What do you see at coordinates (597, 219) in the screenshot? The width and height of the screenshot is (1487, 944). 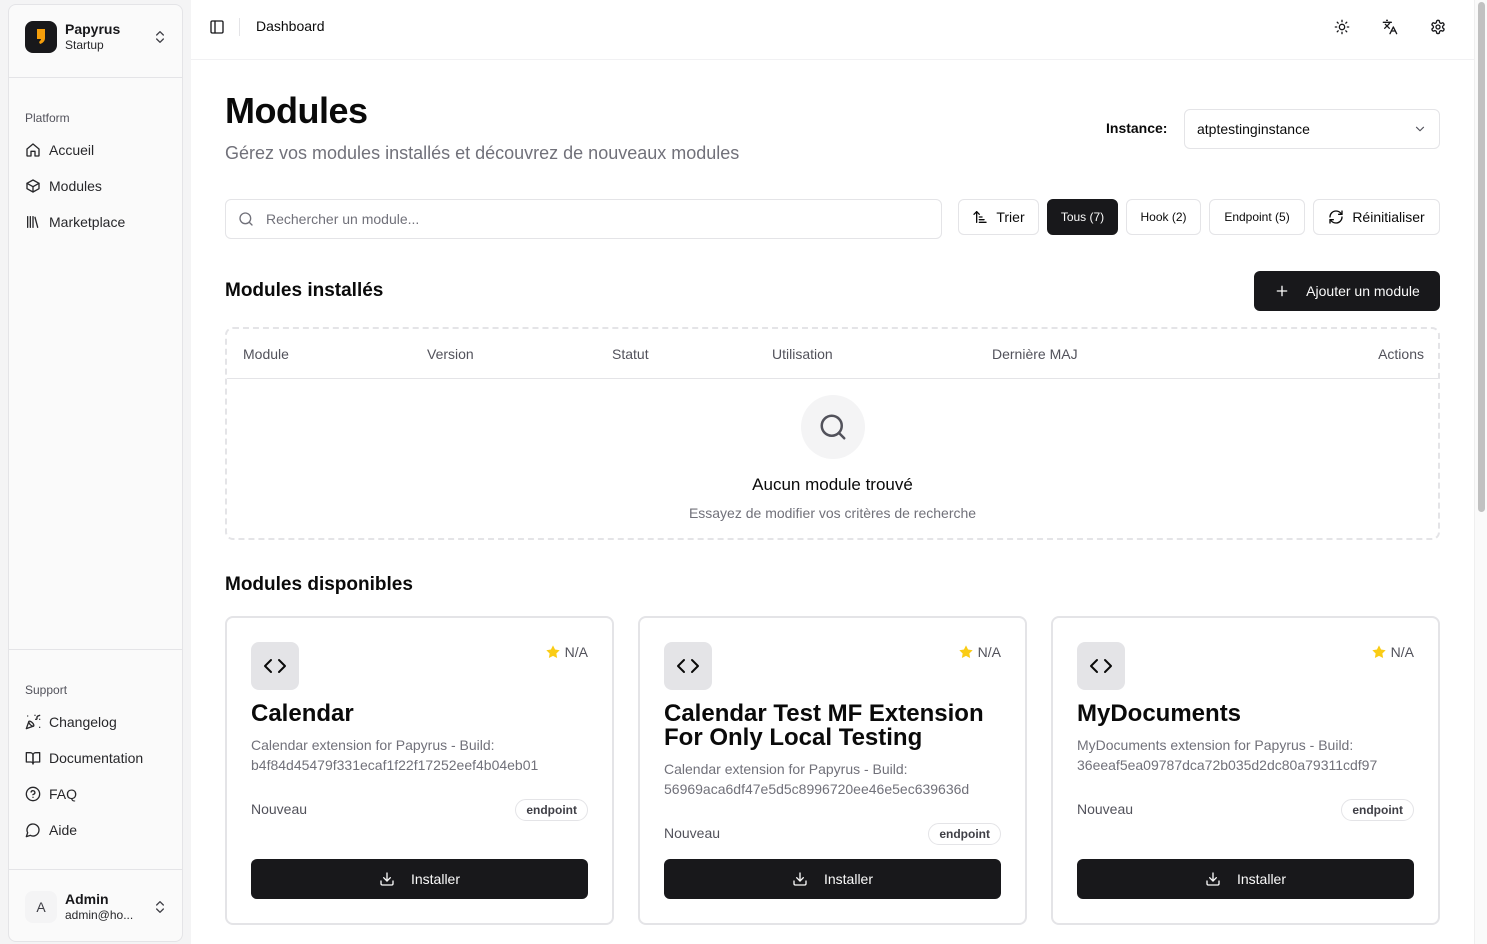 I see `search-input` at bounding box center [597, 219].